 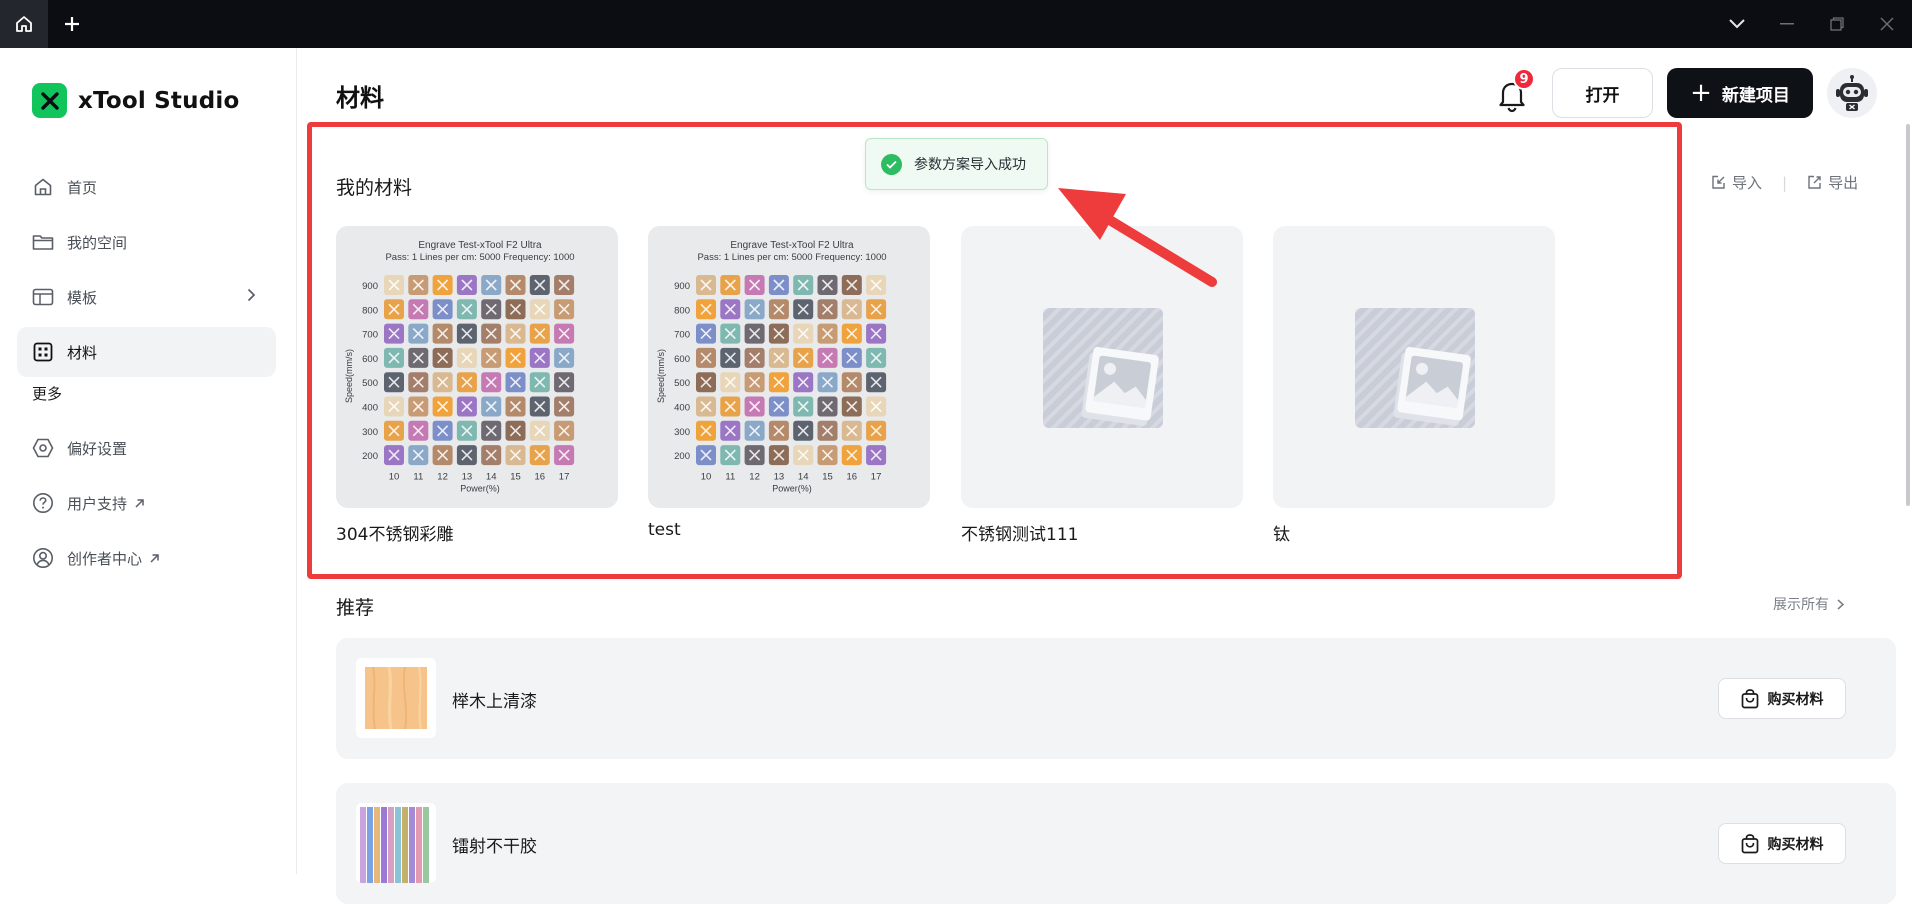 I want to click on page-title: 材料, so click(x=360, y=98).